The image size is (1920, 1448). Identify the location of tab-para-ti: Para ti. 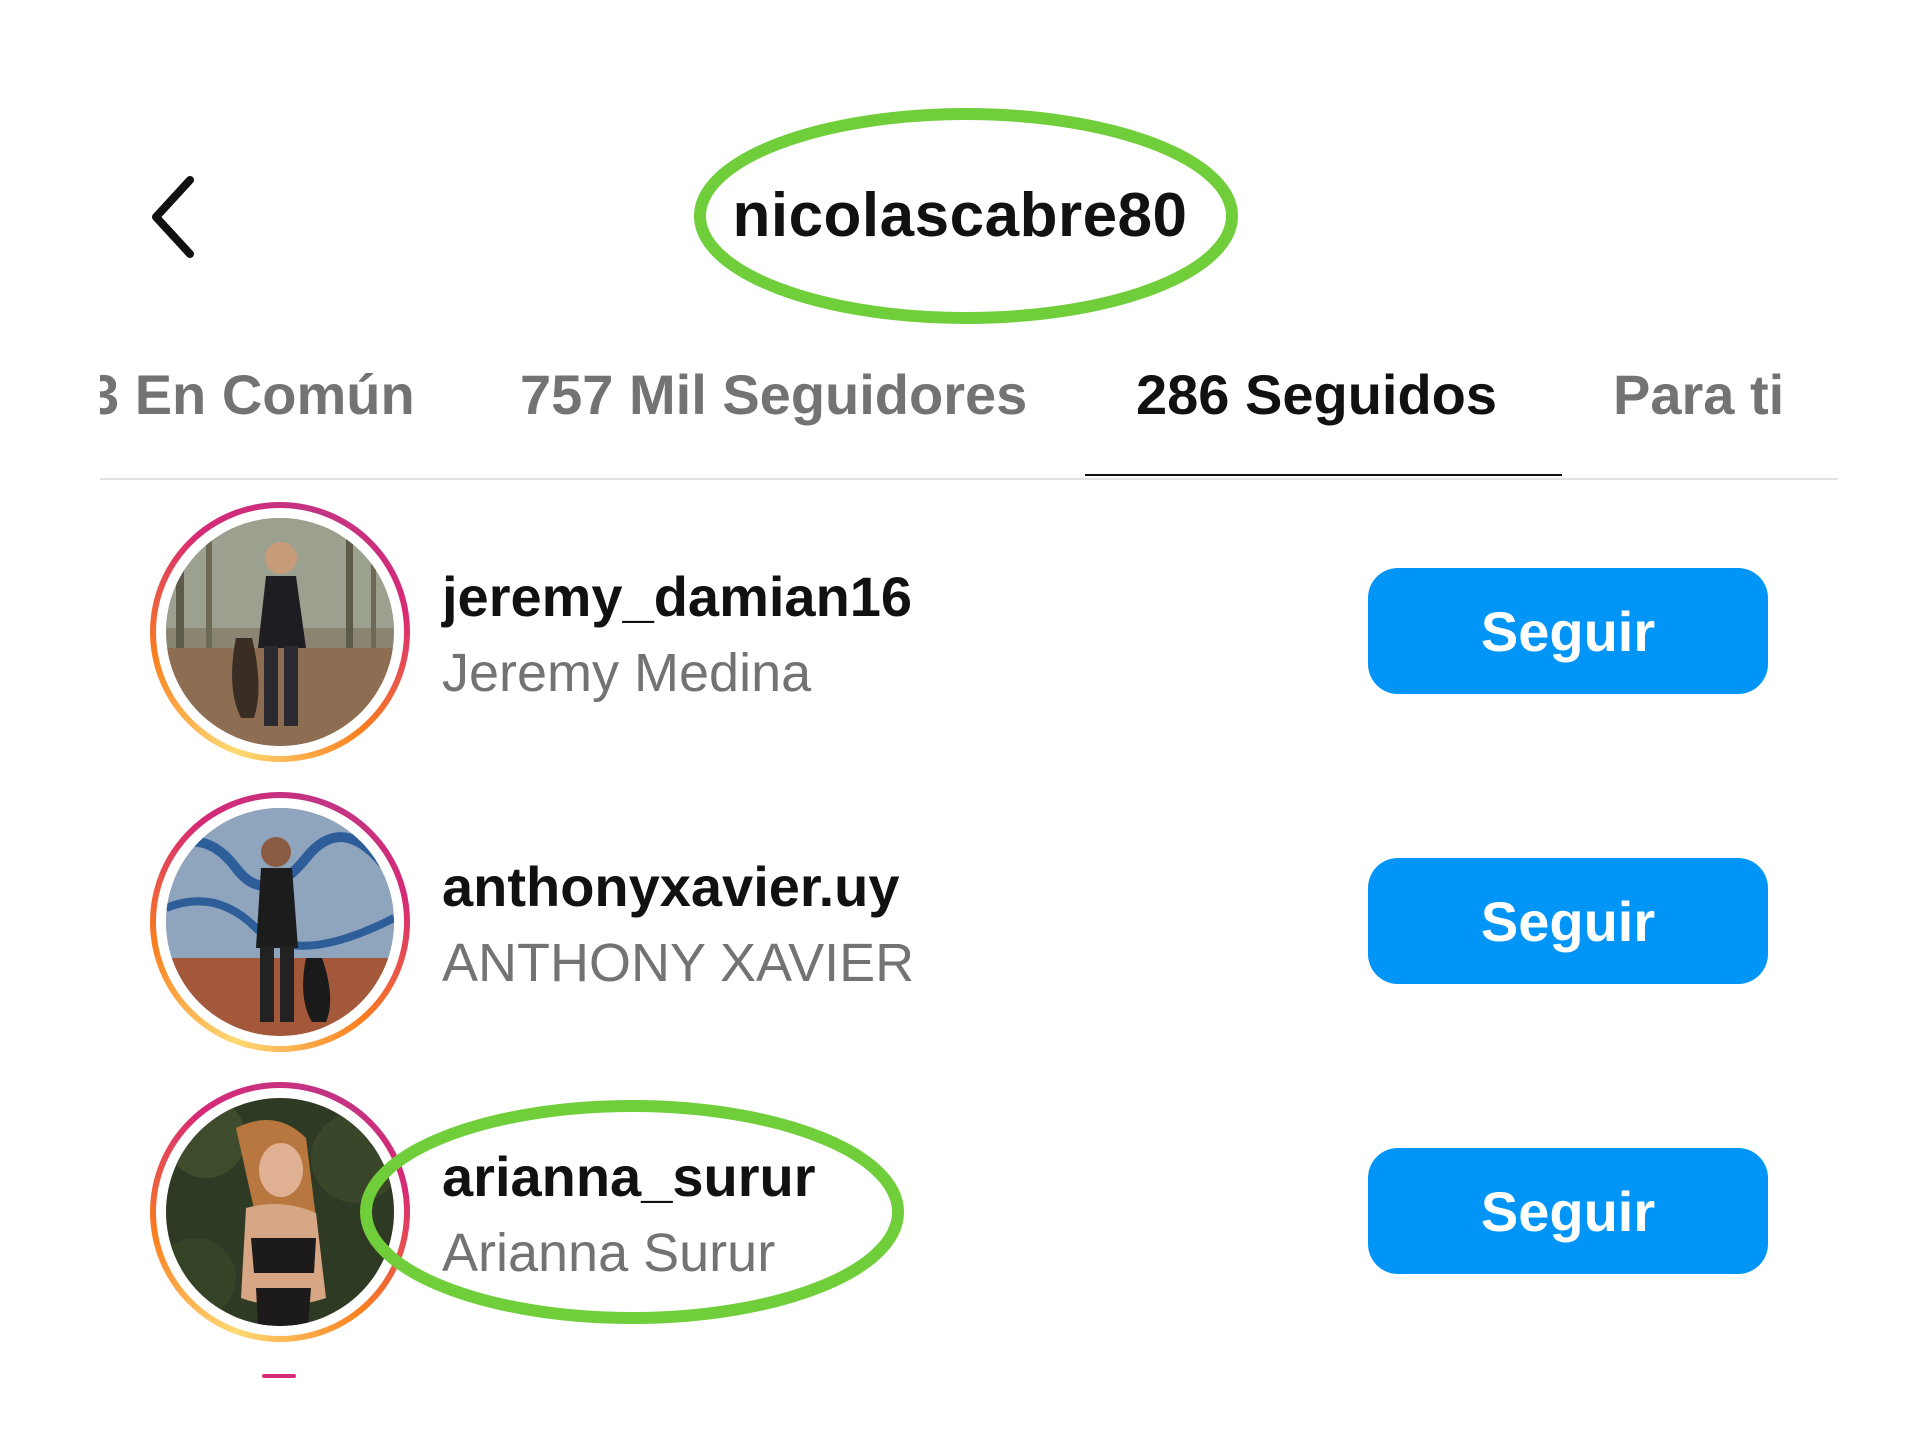
(1698, 394).